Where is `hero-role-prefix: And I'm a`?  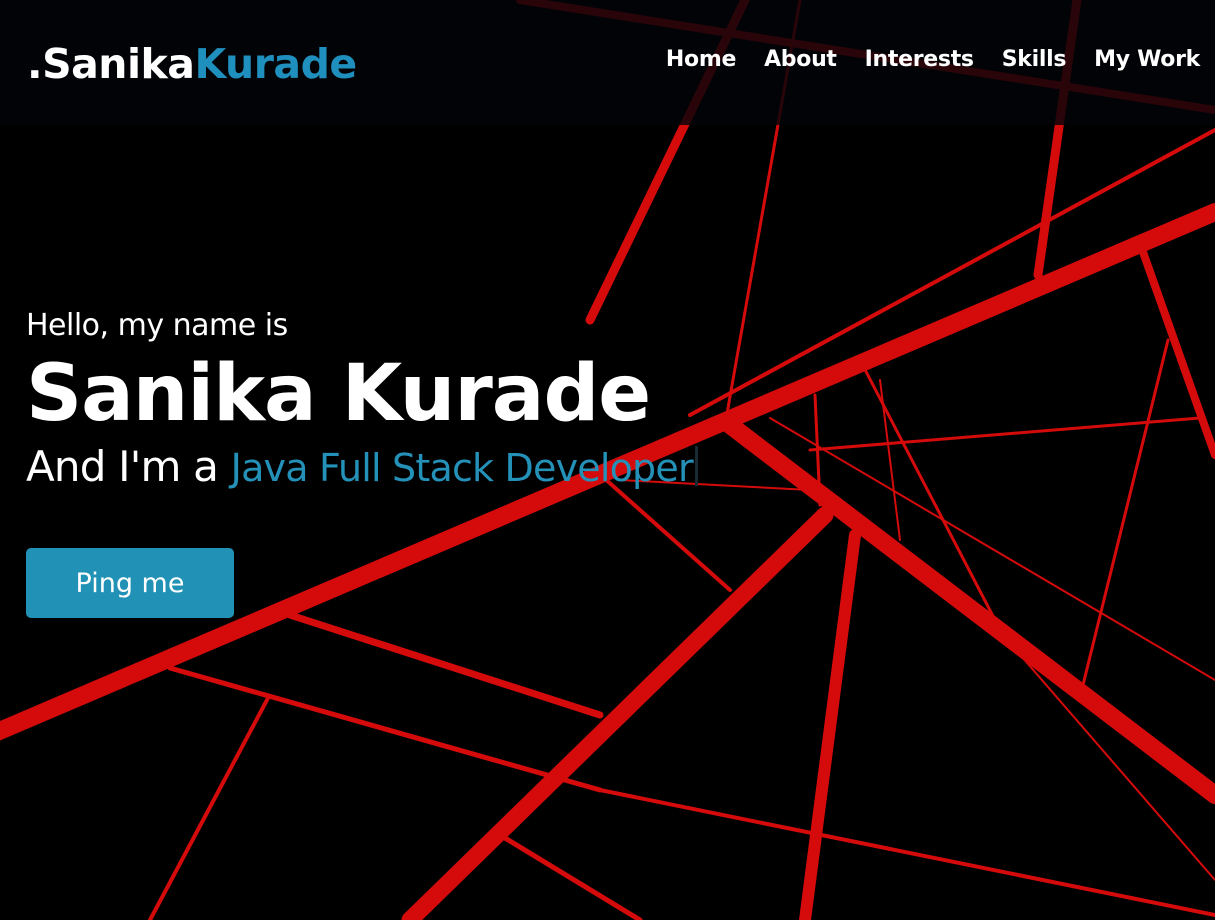 hero-role-prefix: And I'm a is located at coordinates (128, 466).